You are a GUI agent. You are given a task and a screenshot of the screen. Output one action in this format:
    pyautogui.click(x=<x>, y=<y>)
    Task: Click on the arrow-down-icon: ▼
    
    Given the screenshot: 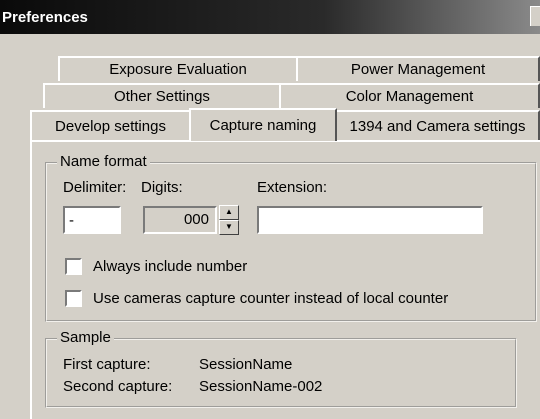 What is the action you would take?
    pyautogui.click(x=229, y=226)
    